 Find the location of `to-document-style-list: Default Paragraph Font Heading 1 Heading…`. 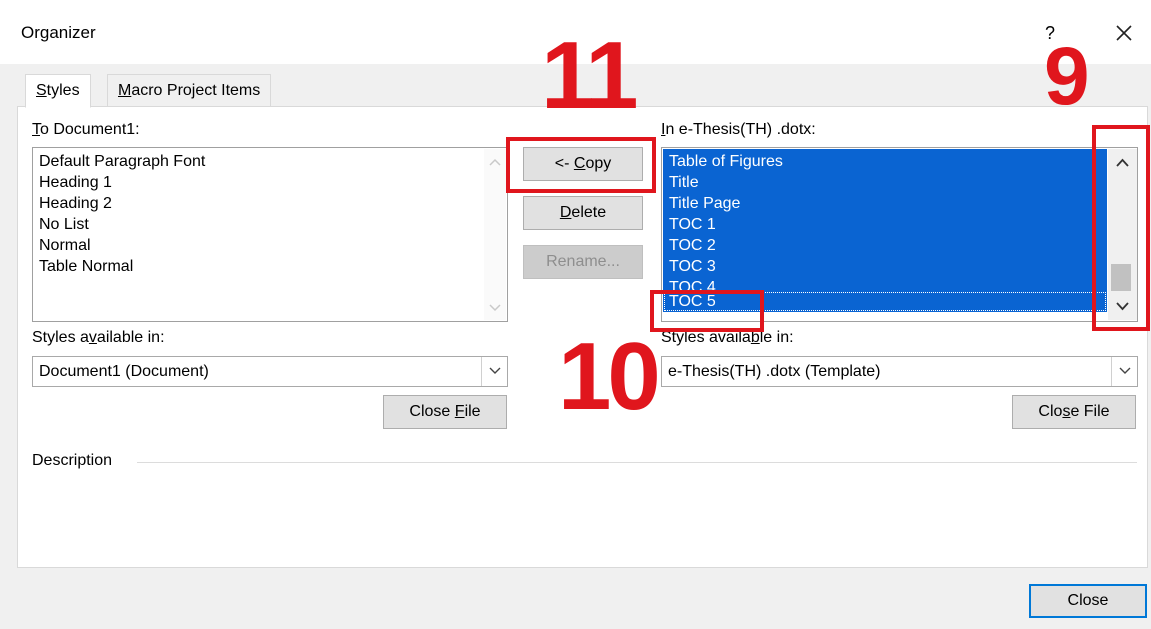

to-document-style-list: Default Paragraph Font Heading 1 Heading… is located at coordinates (270, 234).